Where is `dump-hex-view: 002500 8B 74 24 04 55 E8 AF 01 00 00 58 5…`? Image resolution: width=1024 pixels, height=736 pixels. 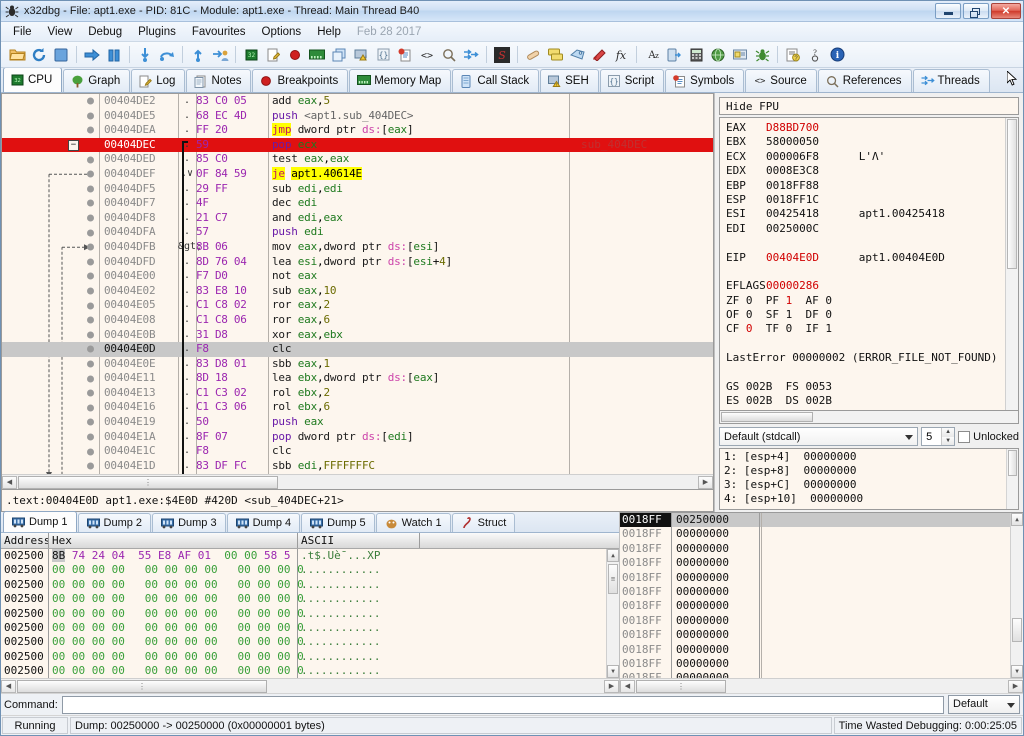
dump-hex-view: 002500 8B 74 24 04 55 E8 AF 01 00 00 58 5… is located at coordinates (310, 613).